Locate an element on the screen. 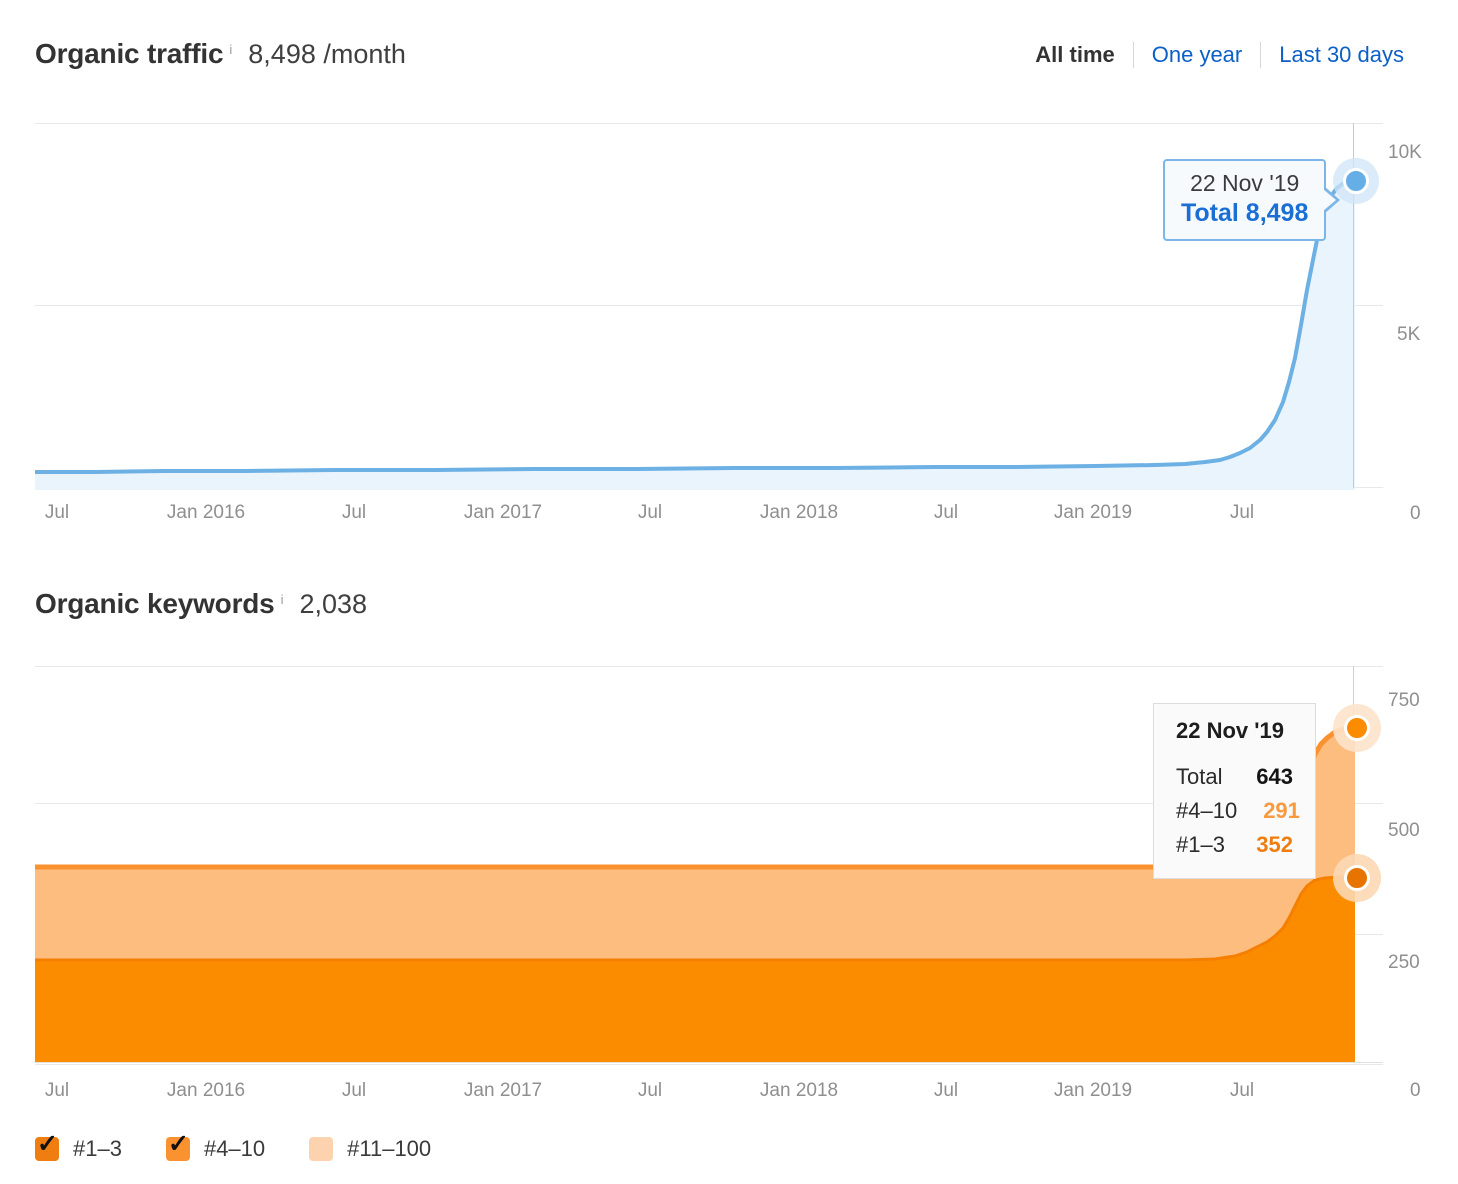 Image resolution: width=1458 pixels, height=1184 pixels. page-title-organic-keywords: Organic keywords is located at coordinates (155, 603).